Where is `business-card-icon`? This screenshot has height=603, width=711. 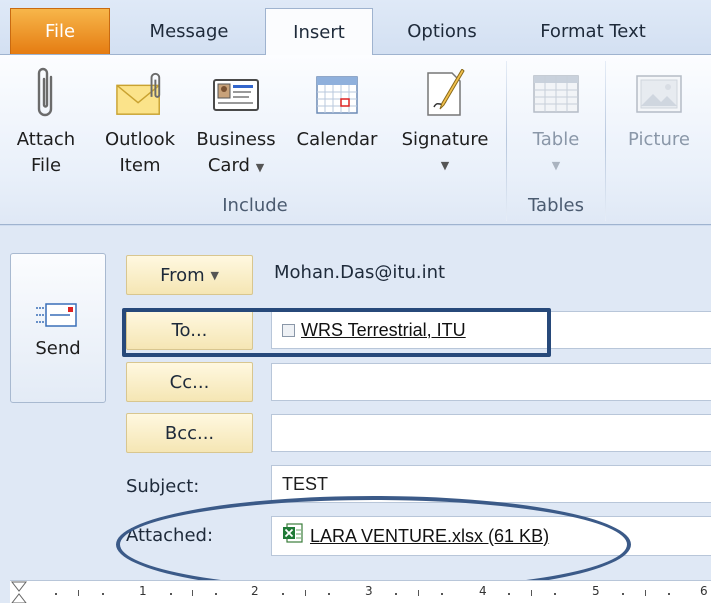 business-card-icon is located at coordinates (236, 94).